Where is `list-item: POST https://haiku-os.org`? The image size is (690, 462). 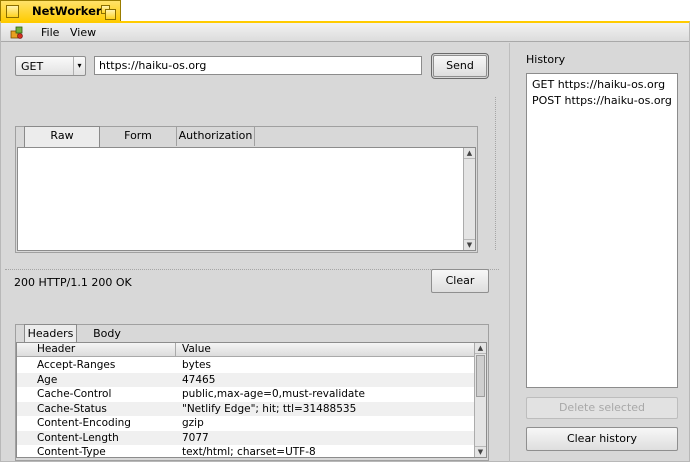 list-item: POST https://haiku-os.org is located at coordinates (602, 100).